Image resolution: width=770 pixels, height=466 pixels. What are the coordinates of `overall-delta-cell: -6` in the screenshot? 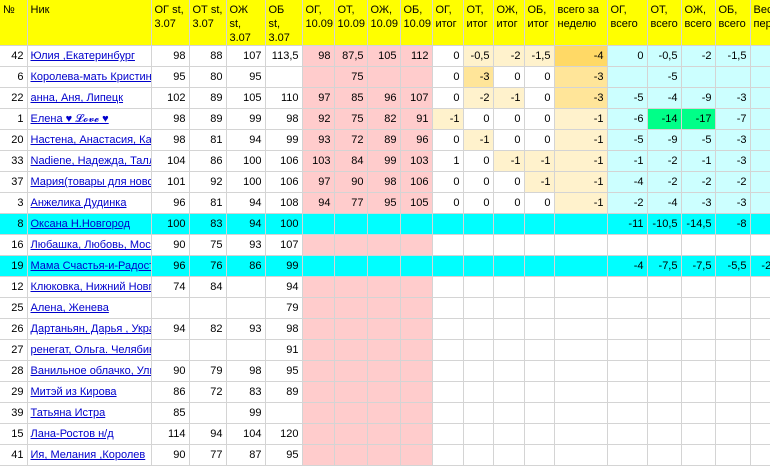 It's located at (627, 119).